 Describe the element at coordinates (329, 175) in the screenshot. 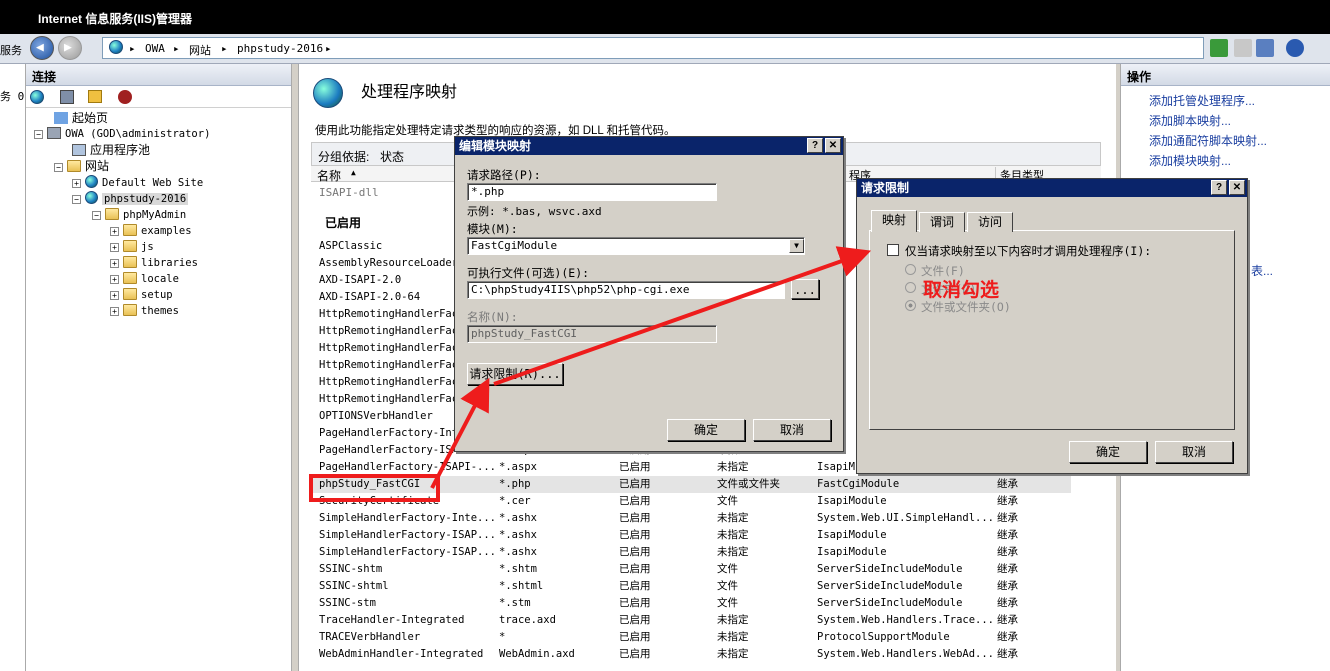

I see `col-name-header: 名称` at that location.